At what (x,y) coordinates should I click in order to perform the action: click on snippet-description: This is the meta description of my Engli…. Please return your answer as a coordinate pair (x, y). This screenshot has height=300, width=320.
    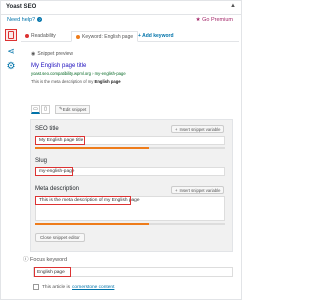
    Looking at the image, I should click on (76, 81).